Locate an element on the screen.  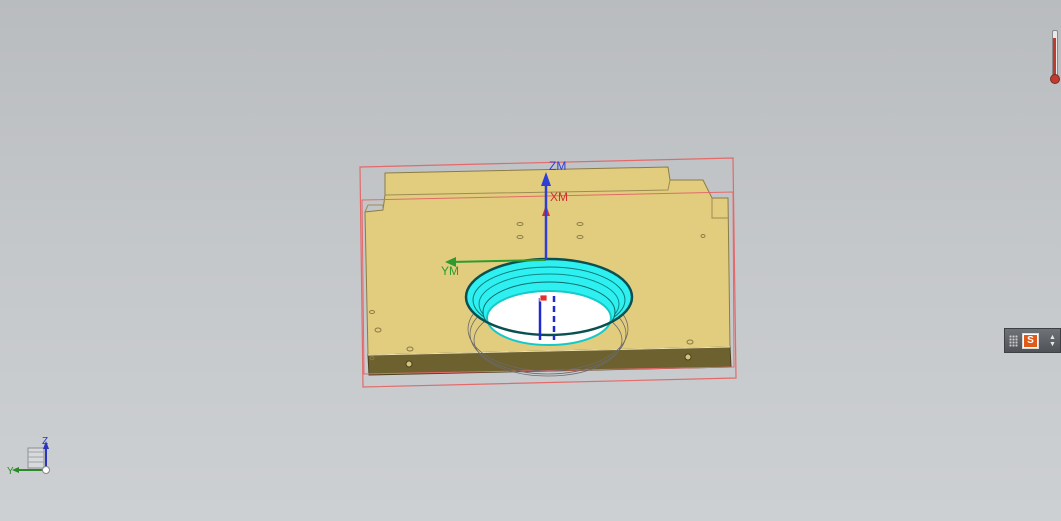
toolbar-options-arrows-icon: ▲ ▼ is located at coordinates (1052, 341).